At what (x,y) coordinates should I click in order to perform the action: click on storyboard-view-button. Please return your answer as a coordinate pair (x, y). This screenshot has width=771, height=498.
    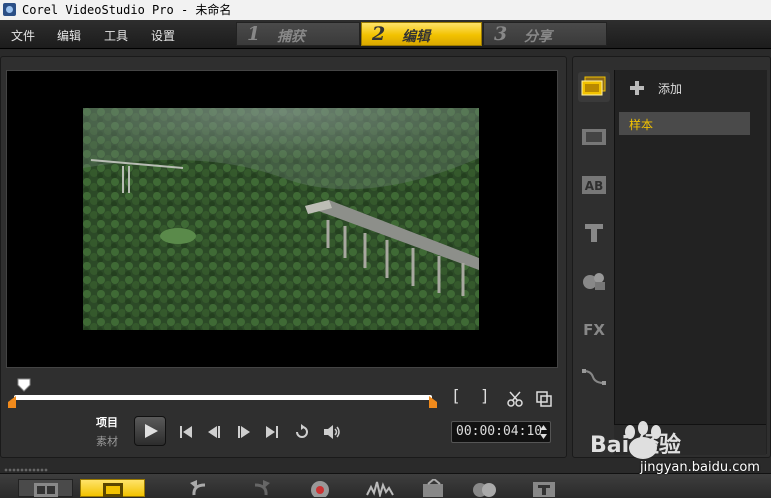
    Looking at the image, I should click on (45, 488).